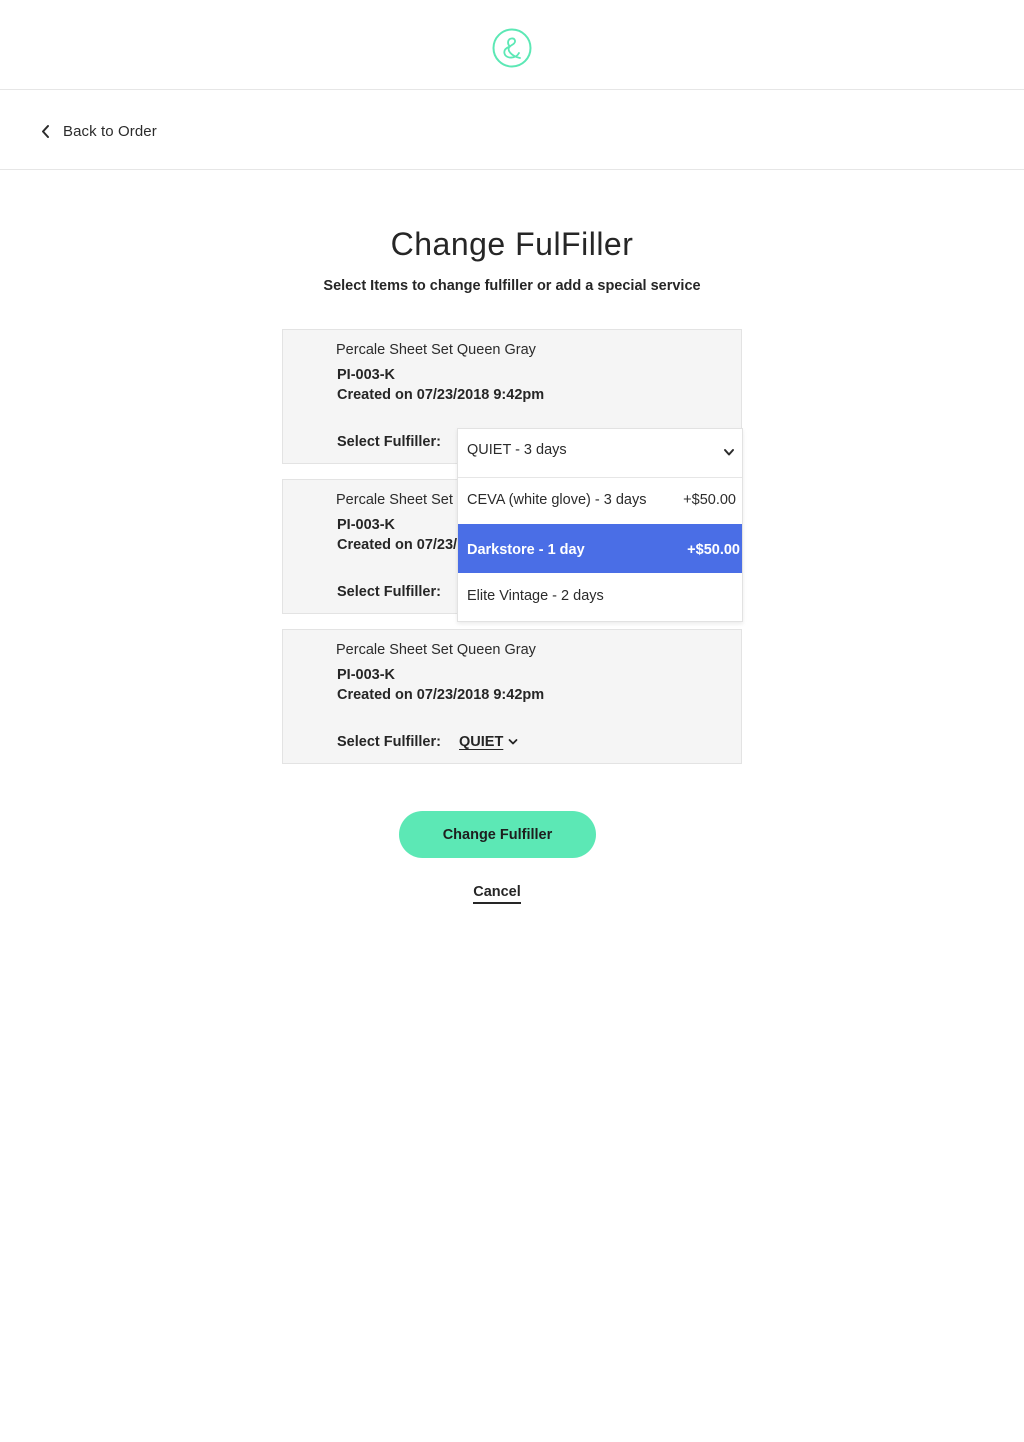 This screenshot has width=1024, height=1442. What do you see at coordinates (512, 244) in the screenshot?
I see `page-title: Change FulFiller` at bounding box center [512, 244].